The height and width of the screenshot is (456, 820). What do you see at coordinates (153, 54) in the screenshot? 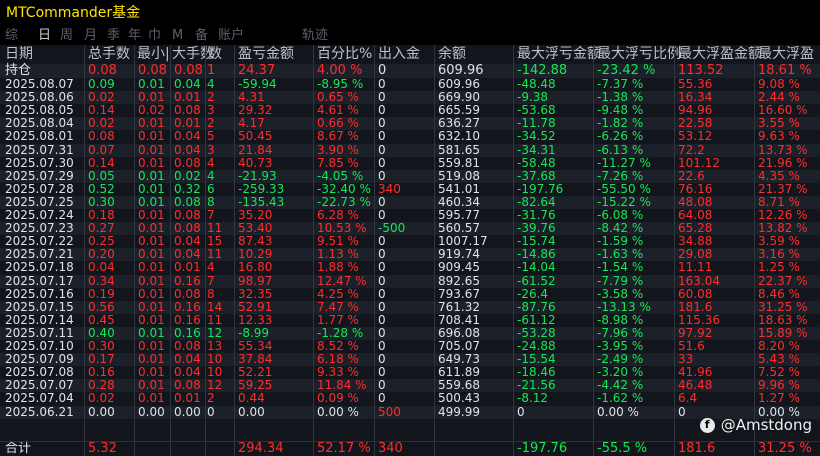
I see `column-header: 最小|` at bounding box center [153, 54].